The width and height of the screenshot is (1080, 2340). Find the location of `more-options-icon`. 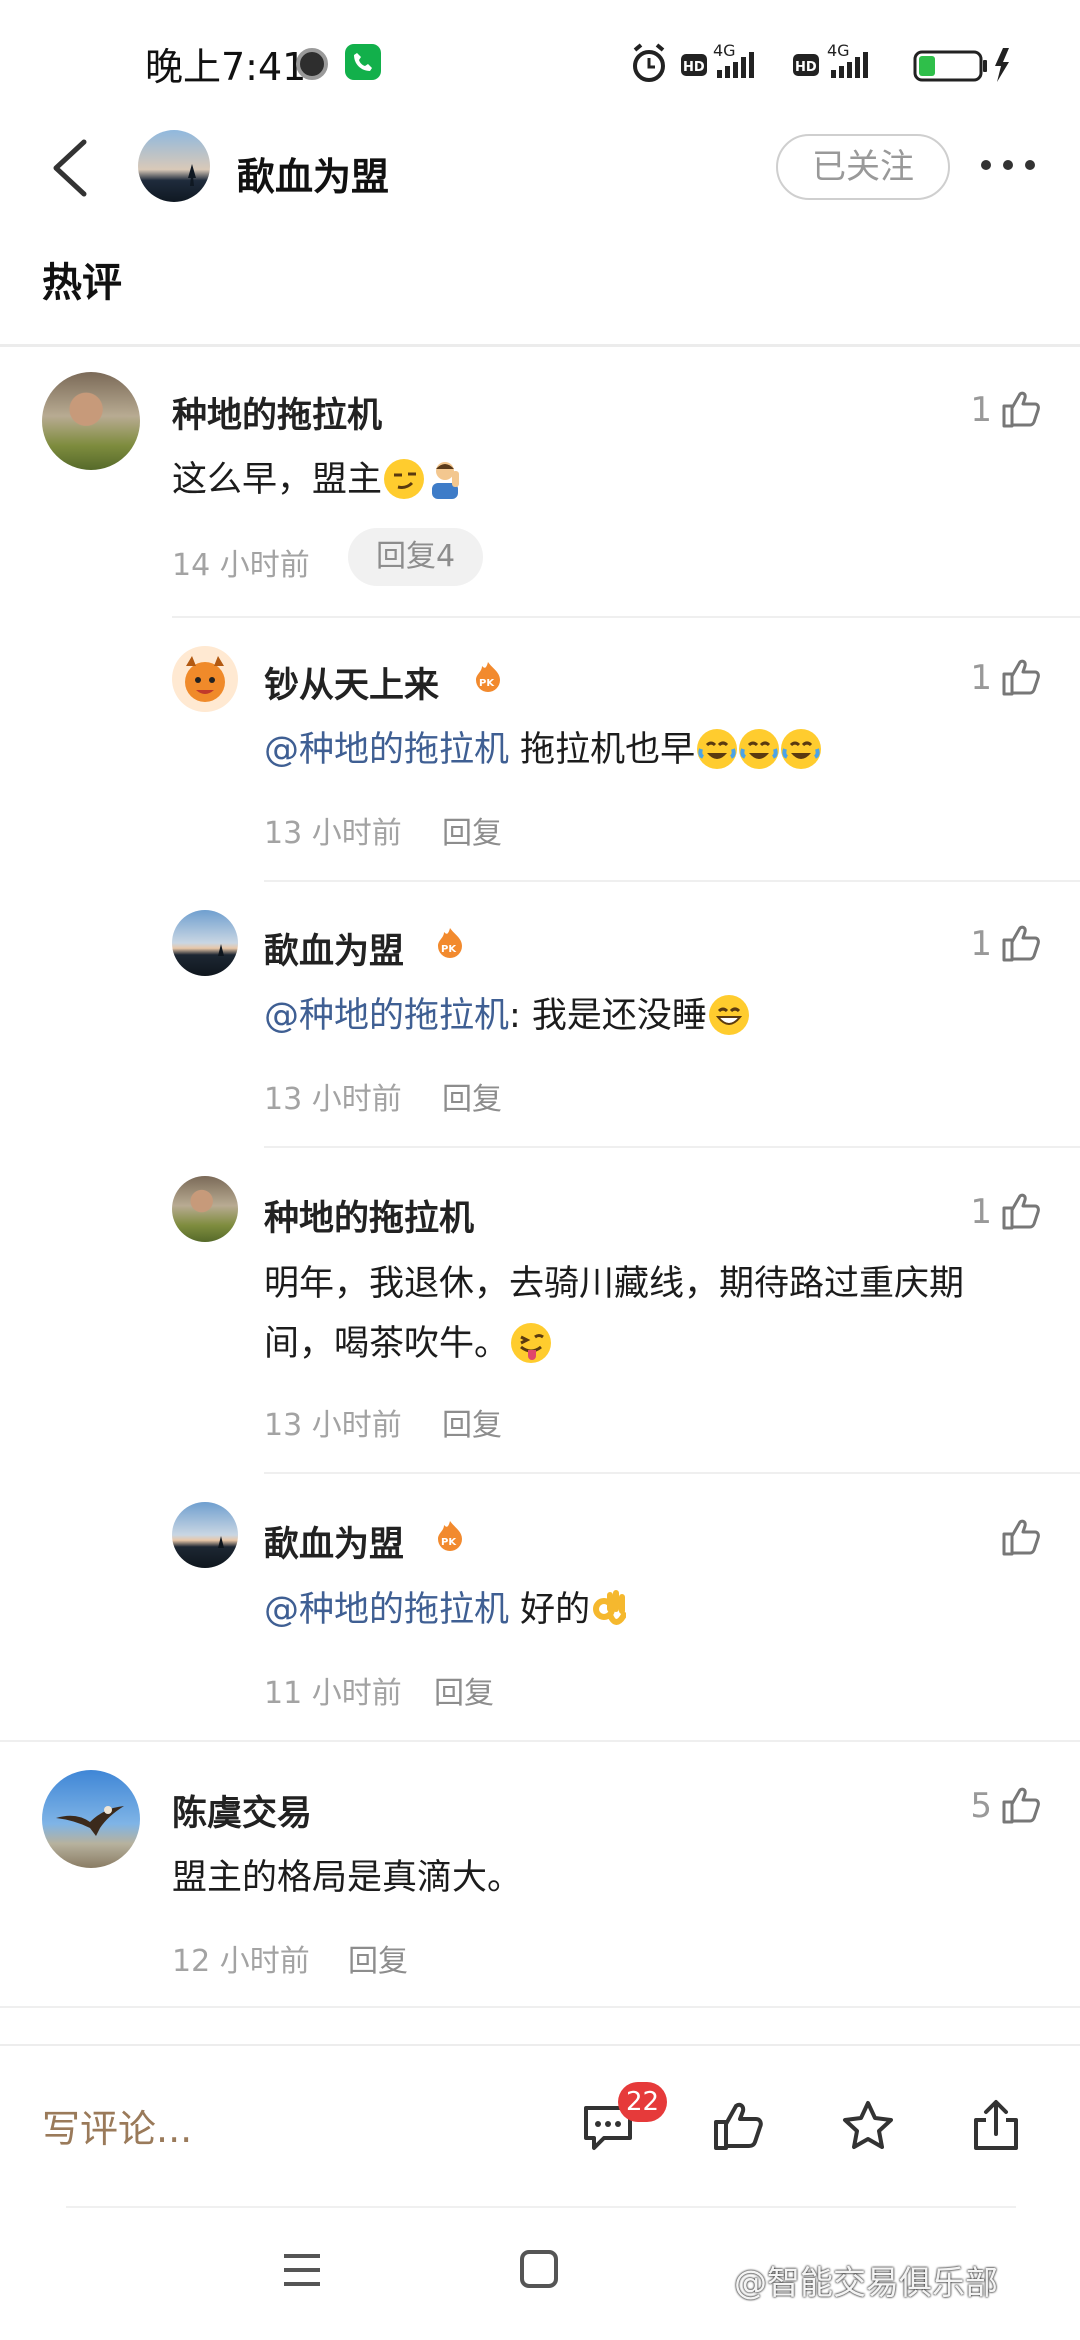

more-options-icon is located at coordinates (1008, 165).